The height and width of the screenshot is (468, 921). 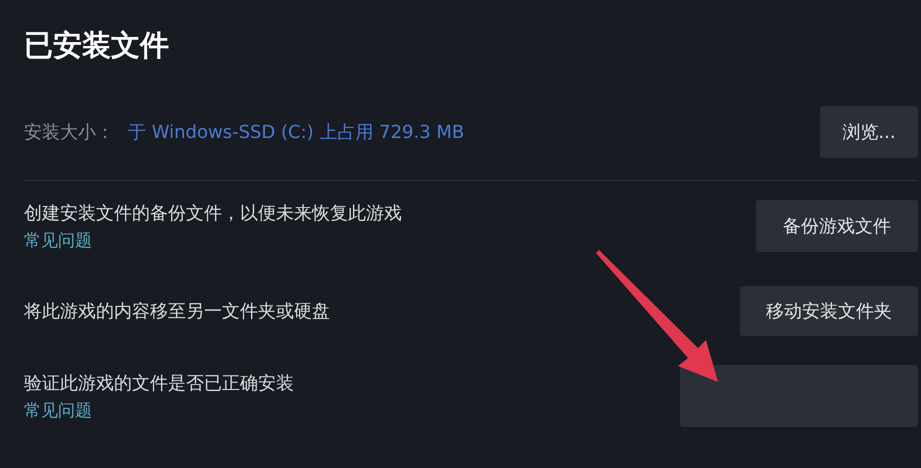 I want to click on action-button: 移动安装文件夹, so click(x=829, y=311).